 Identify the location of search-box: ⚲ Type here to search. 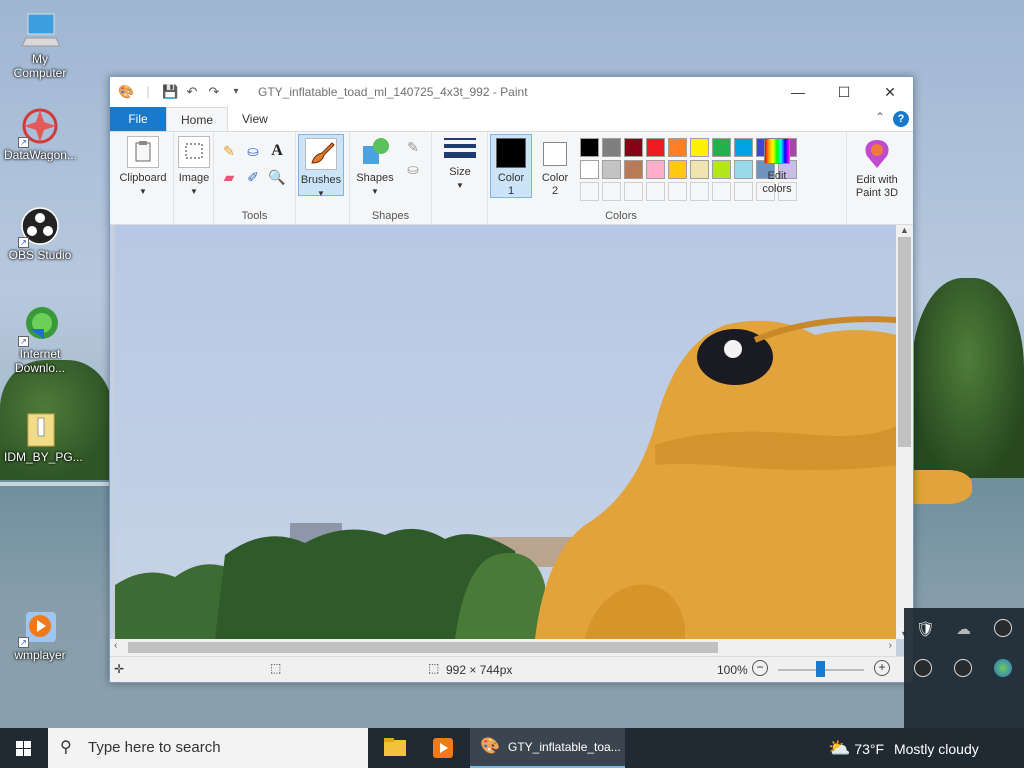
(208, 748).